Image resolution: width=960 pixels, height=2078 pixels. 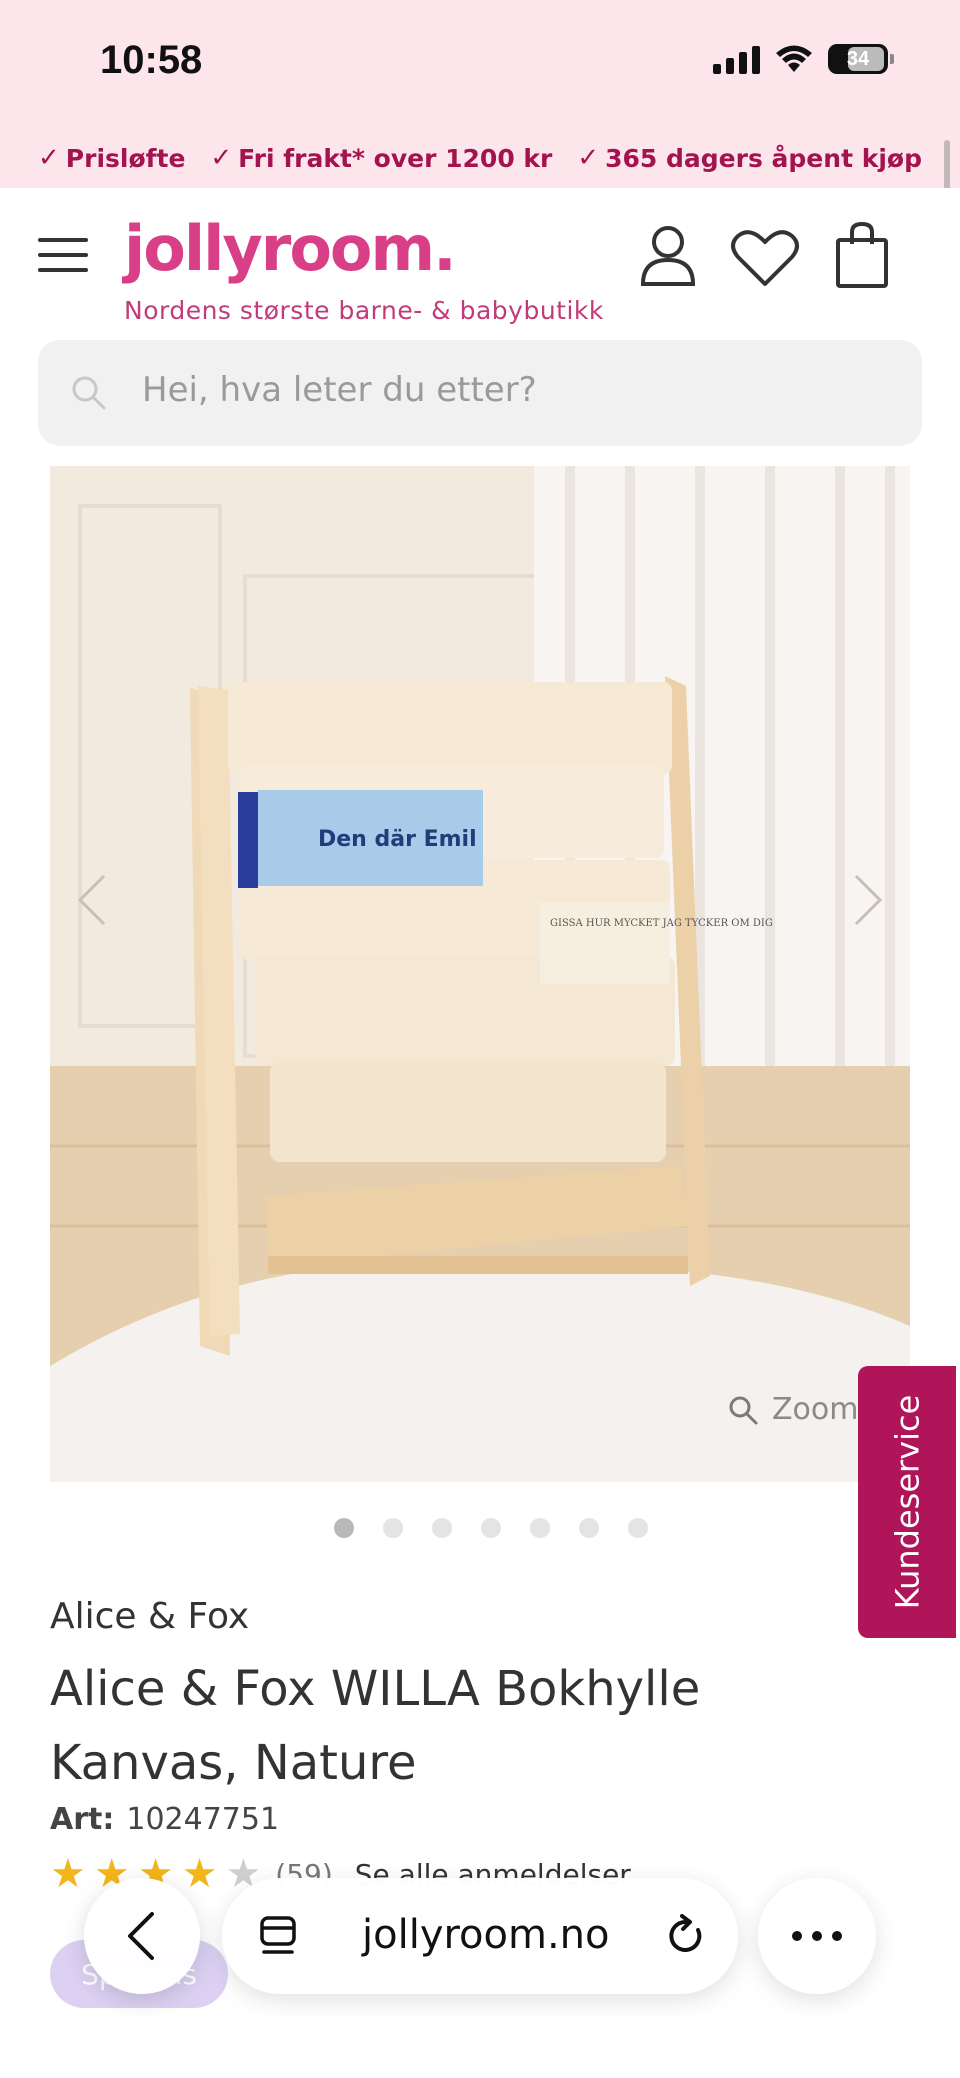 I want to click on gallery-dots, so click(x=491, y=1528).